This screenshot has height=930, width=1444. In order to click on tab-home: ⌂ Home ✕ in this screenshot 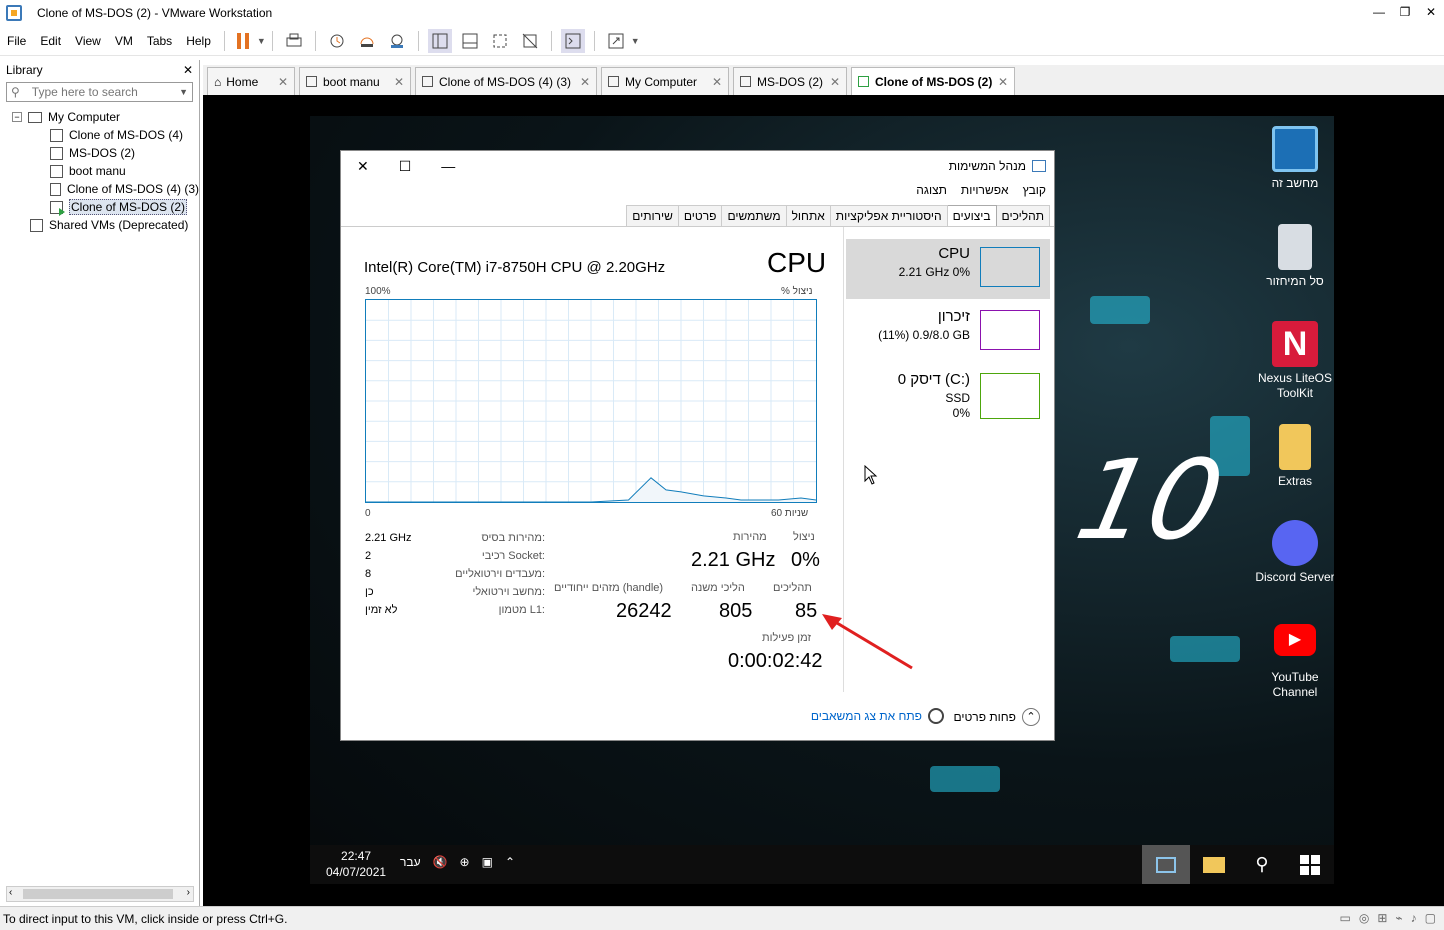, I will do `click(251, 81)`.